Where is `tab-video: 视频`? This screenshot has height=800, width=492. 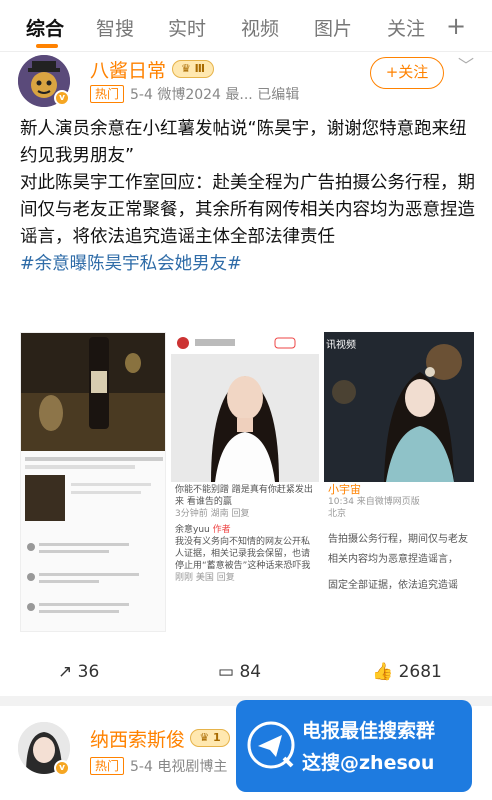 tab-video: 视频 is located at coordinates (260, 27).